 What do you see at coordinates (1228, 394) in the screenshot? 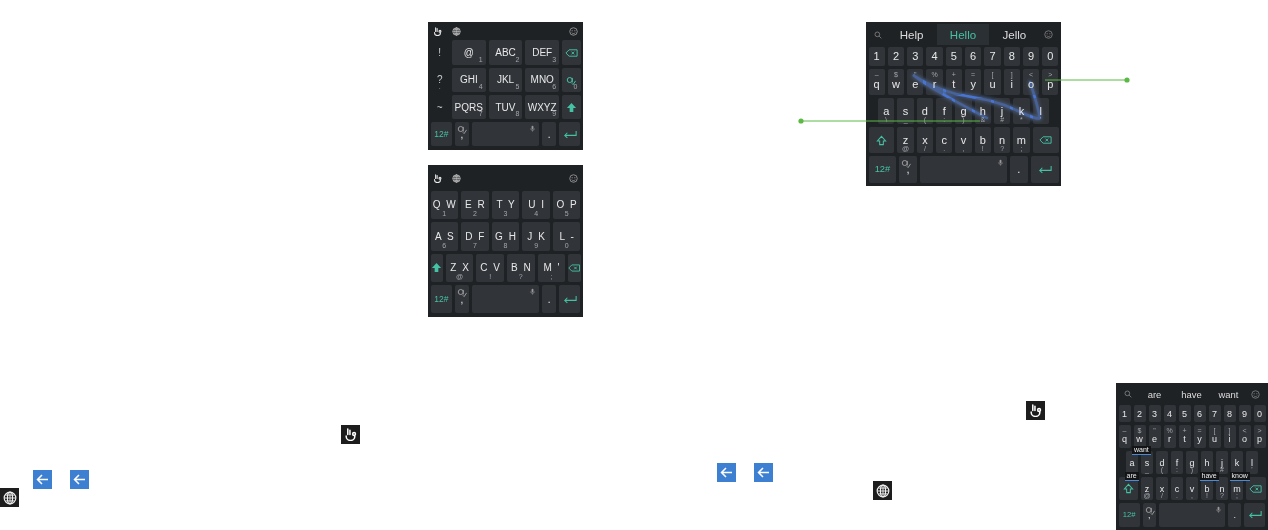
I see `suggestion-item: want` at bounding box center [1228, 394].